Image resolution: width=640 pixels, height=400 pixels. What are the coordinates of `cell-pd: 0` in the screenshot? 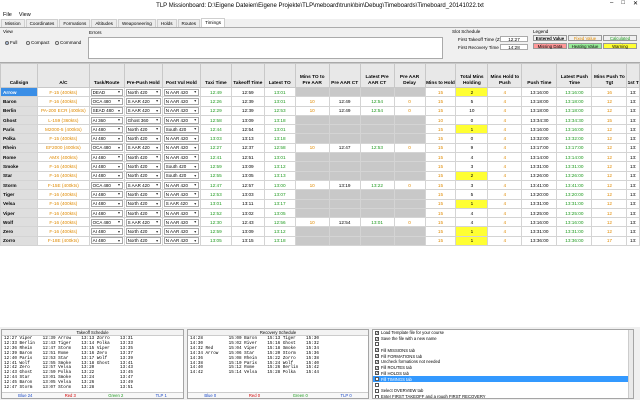 It's located at (409, 101).